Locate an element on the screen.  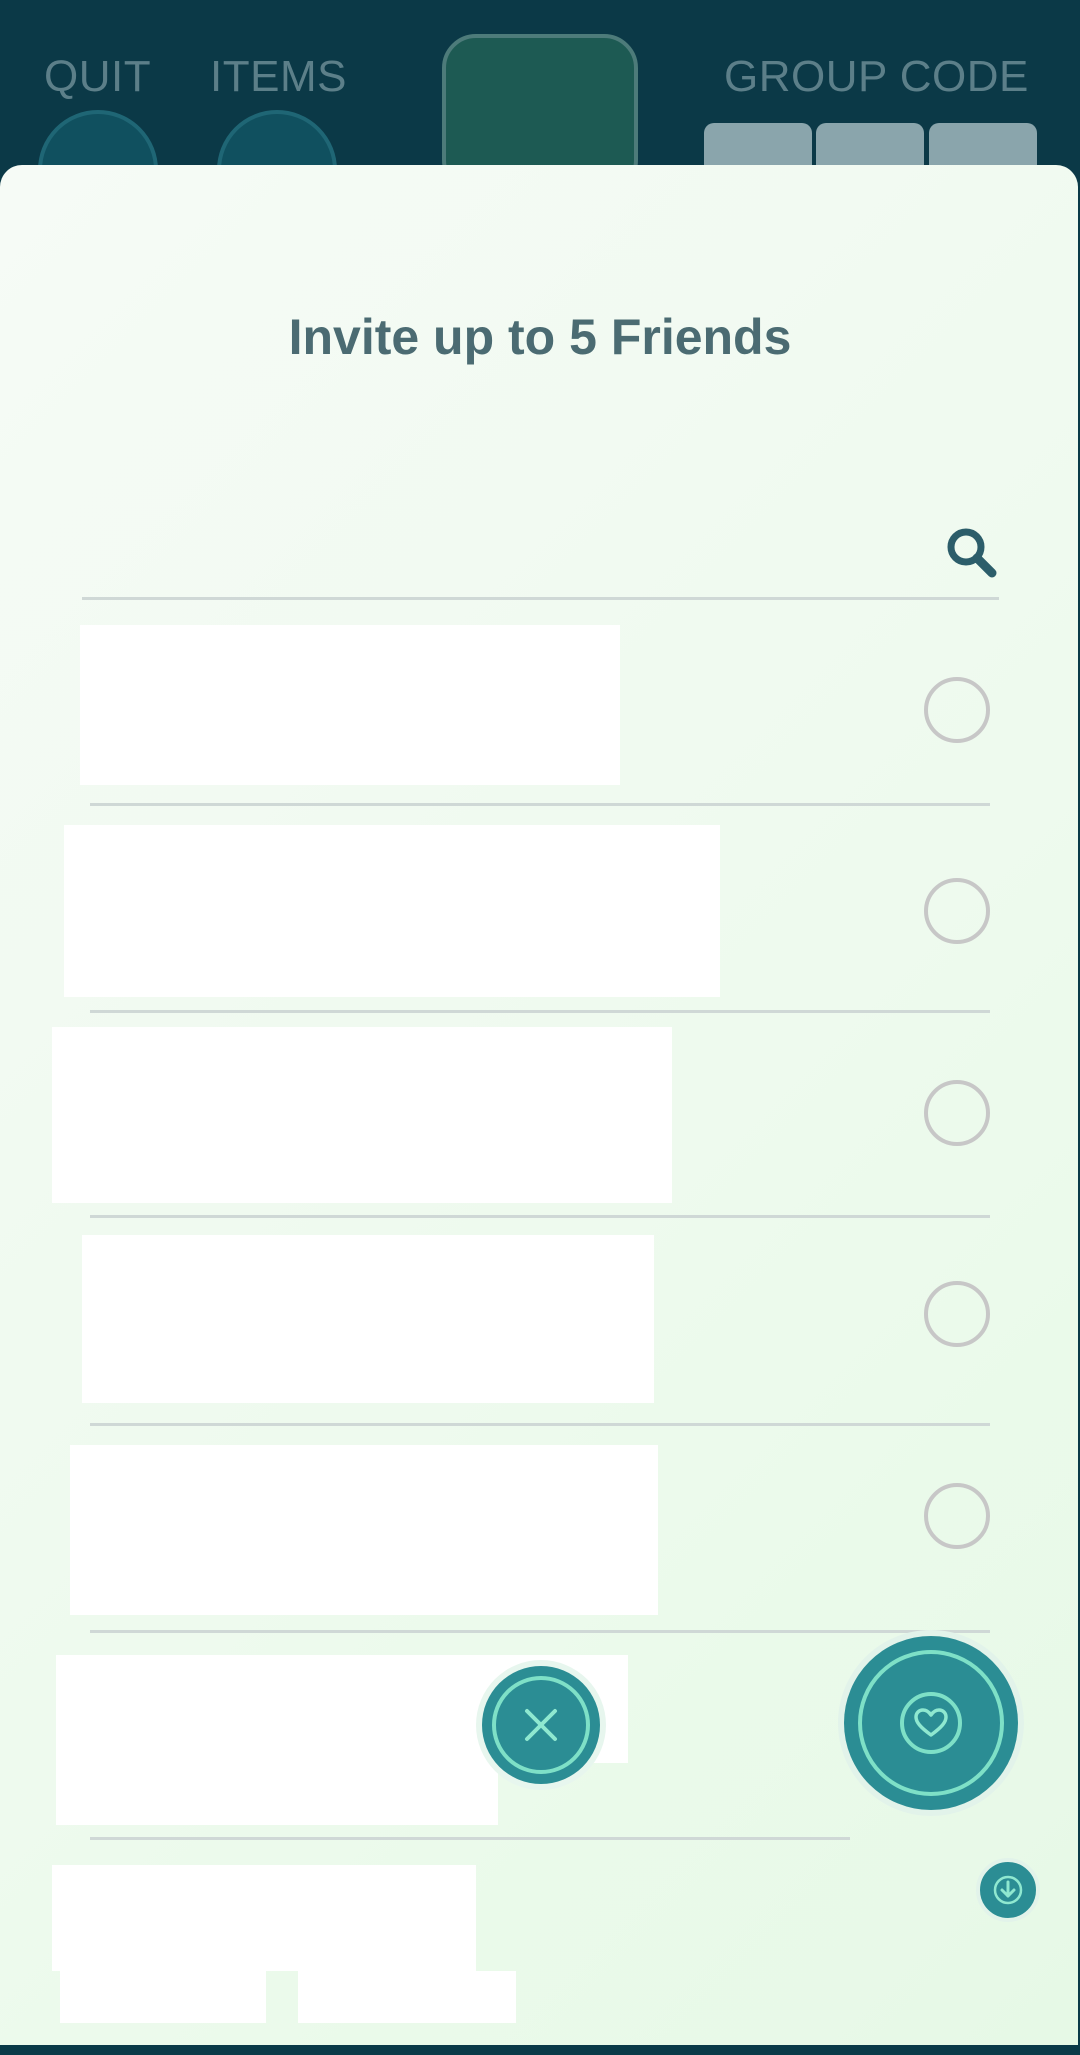
quit-label: QUIT is located at coordinates (98, 76).